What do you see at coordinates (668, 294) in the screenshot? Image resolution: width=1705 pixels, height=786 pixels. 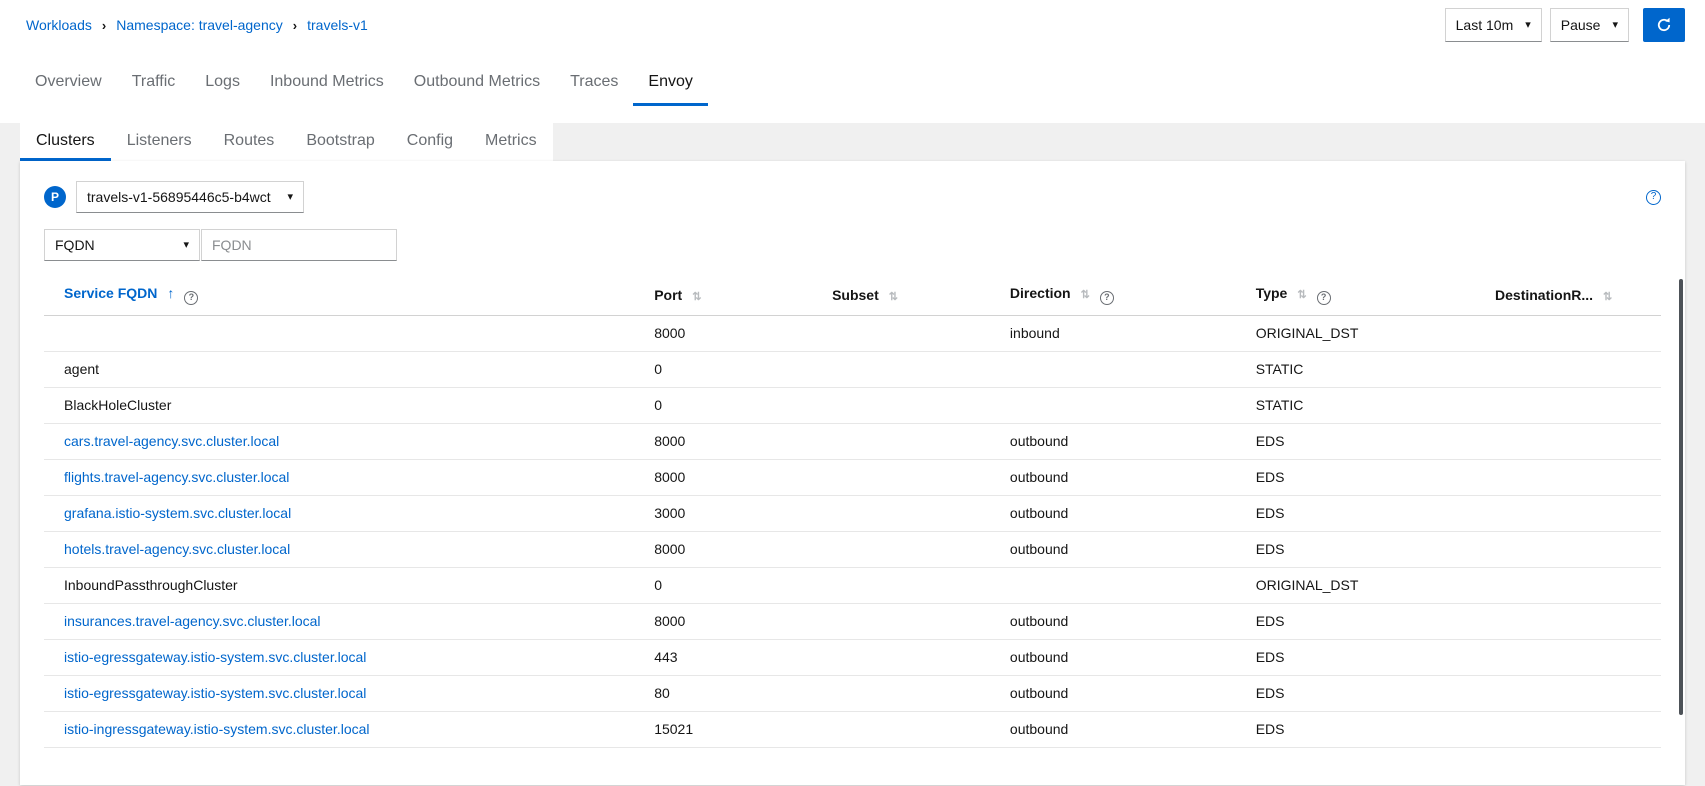 I see `column-label: Port` at bounding box center [668, 294].